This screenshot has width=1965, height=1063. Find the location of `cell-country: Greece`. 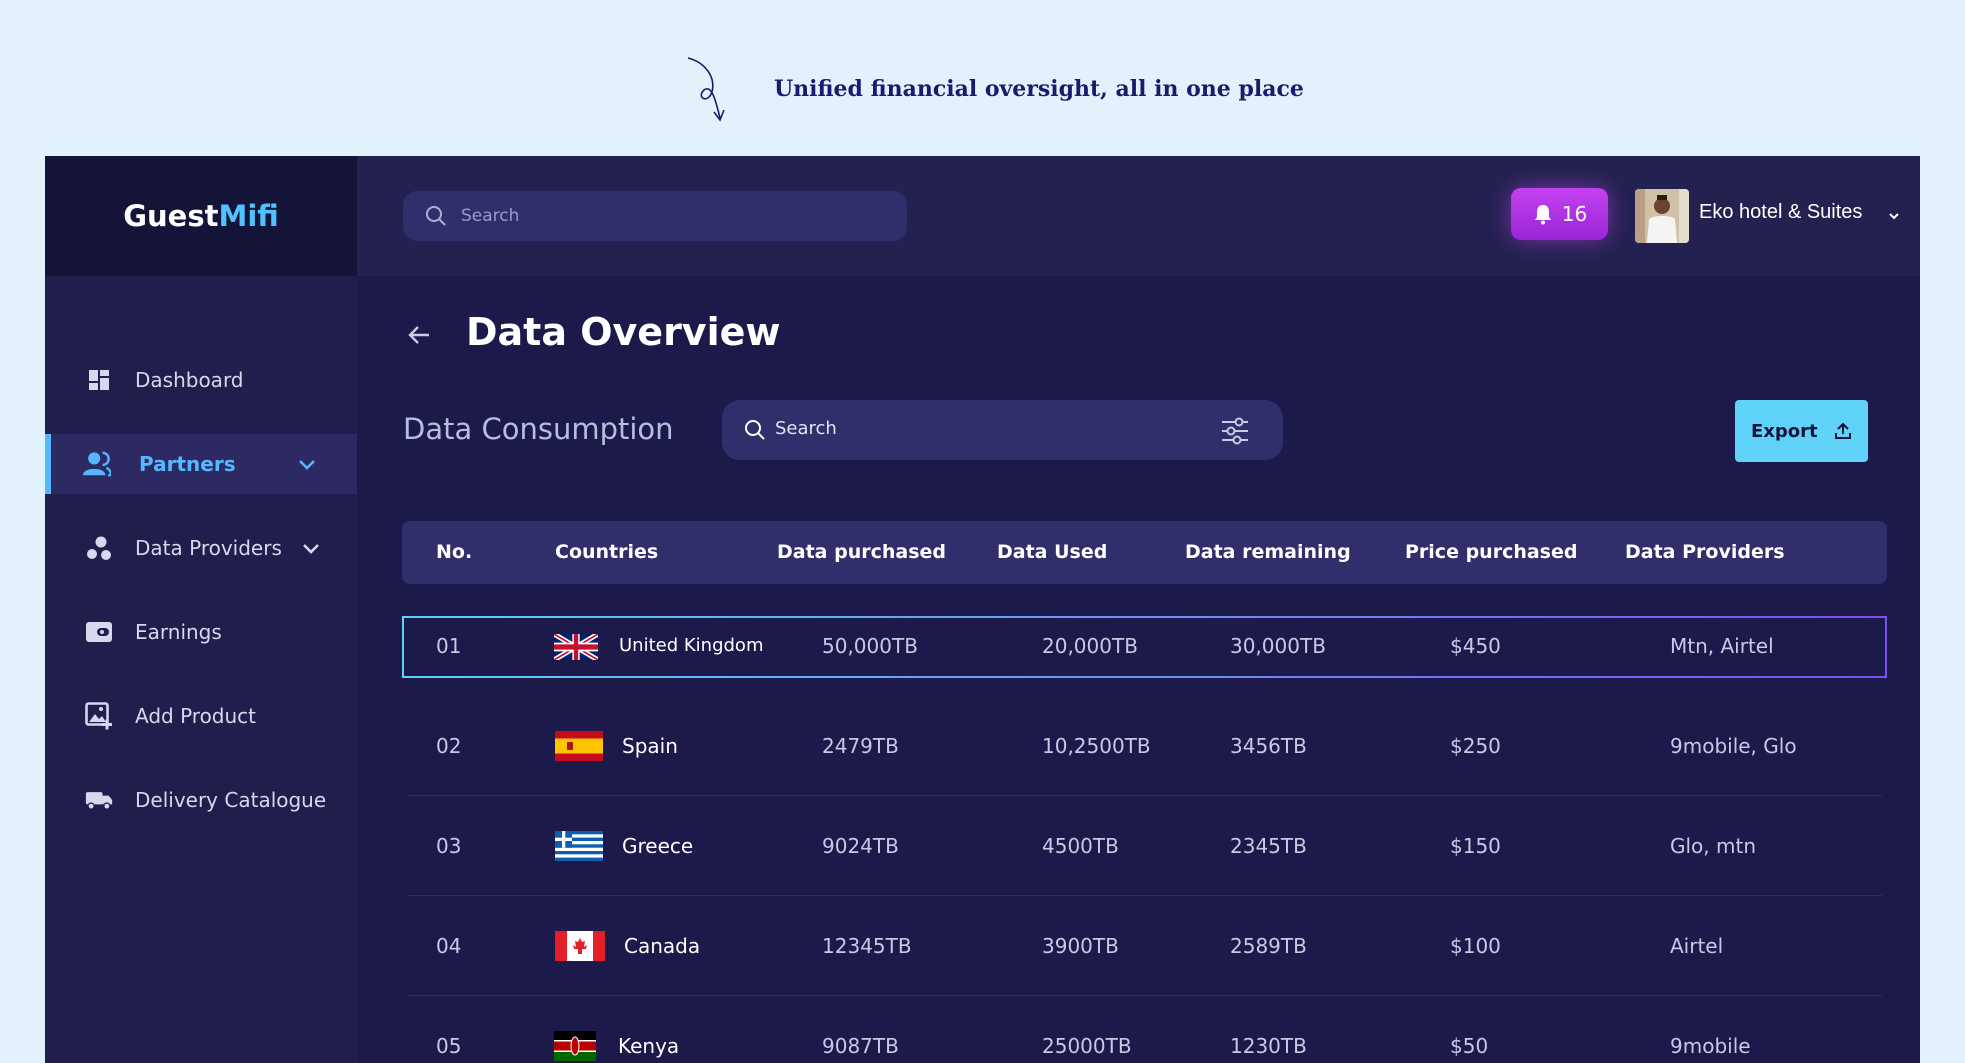

cell-country: Greece is located at coordinates (658, 846).